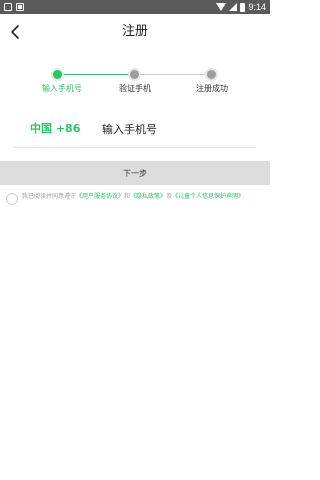 This screenshot has width=320, height=480. Describe the element at coordinates (208, 196) in the screenshot. I see `child-privacy-link: 《儿童个人信息保护声明》` at that location.